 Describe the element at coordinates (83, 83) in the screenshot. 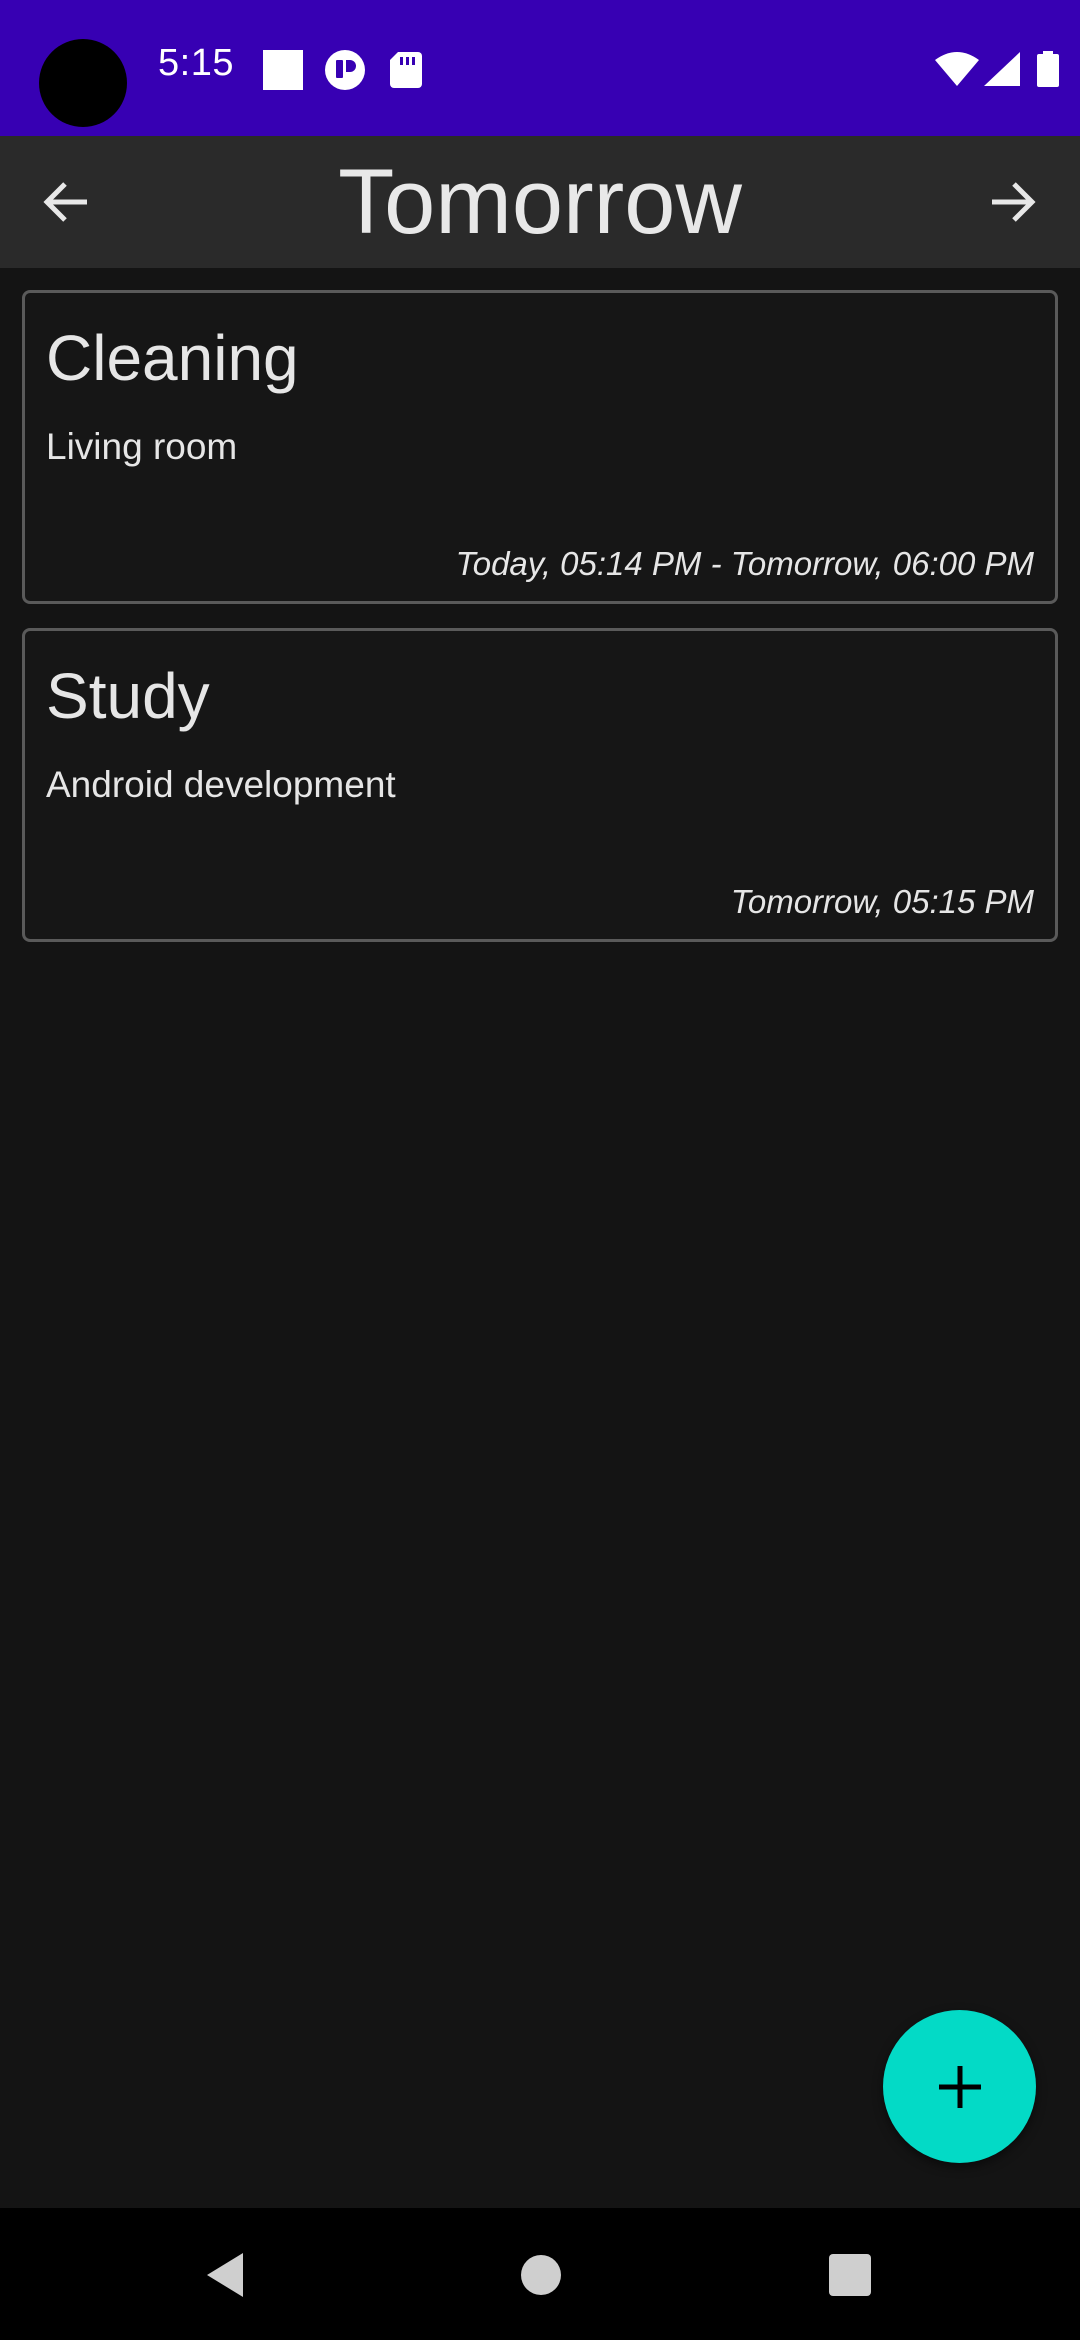

I see `camera-cutout` at that location.